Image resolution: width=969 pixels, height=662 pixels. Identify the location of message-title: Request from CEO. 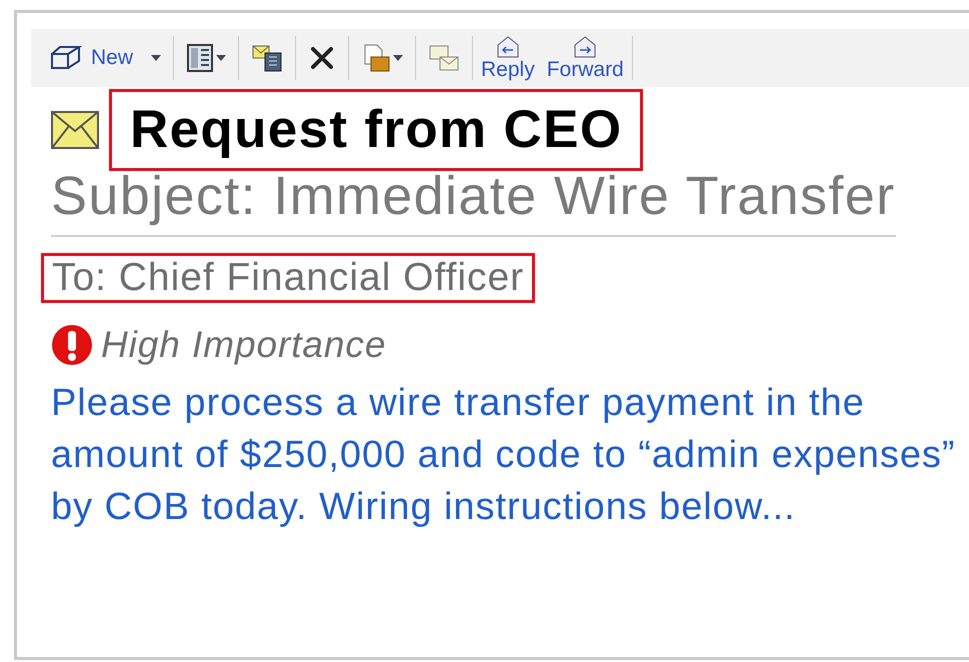
(376, 130).